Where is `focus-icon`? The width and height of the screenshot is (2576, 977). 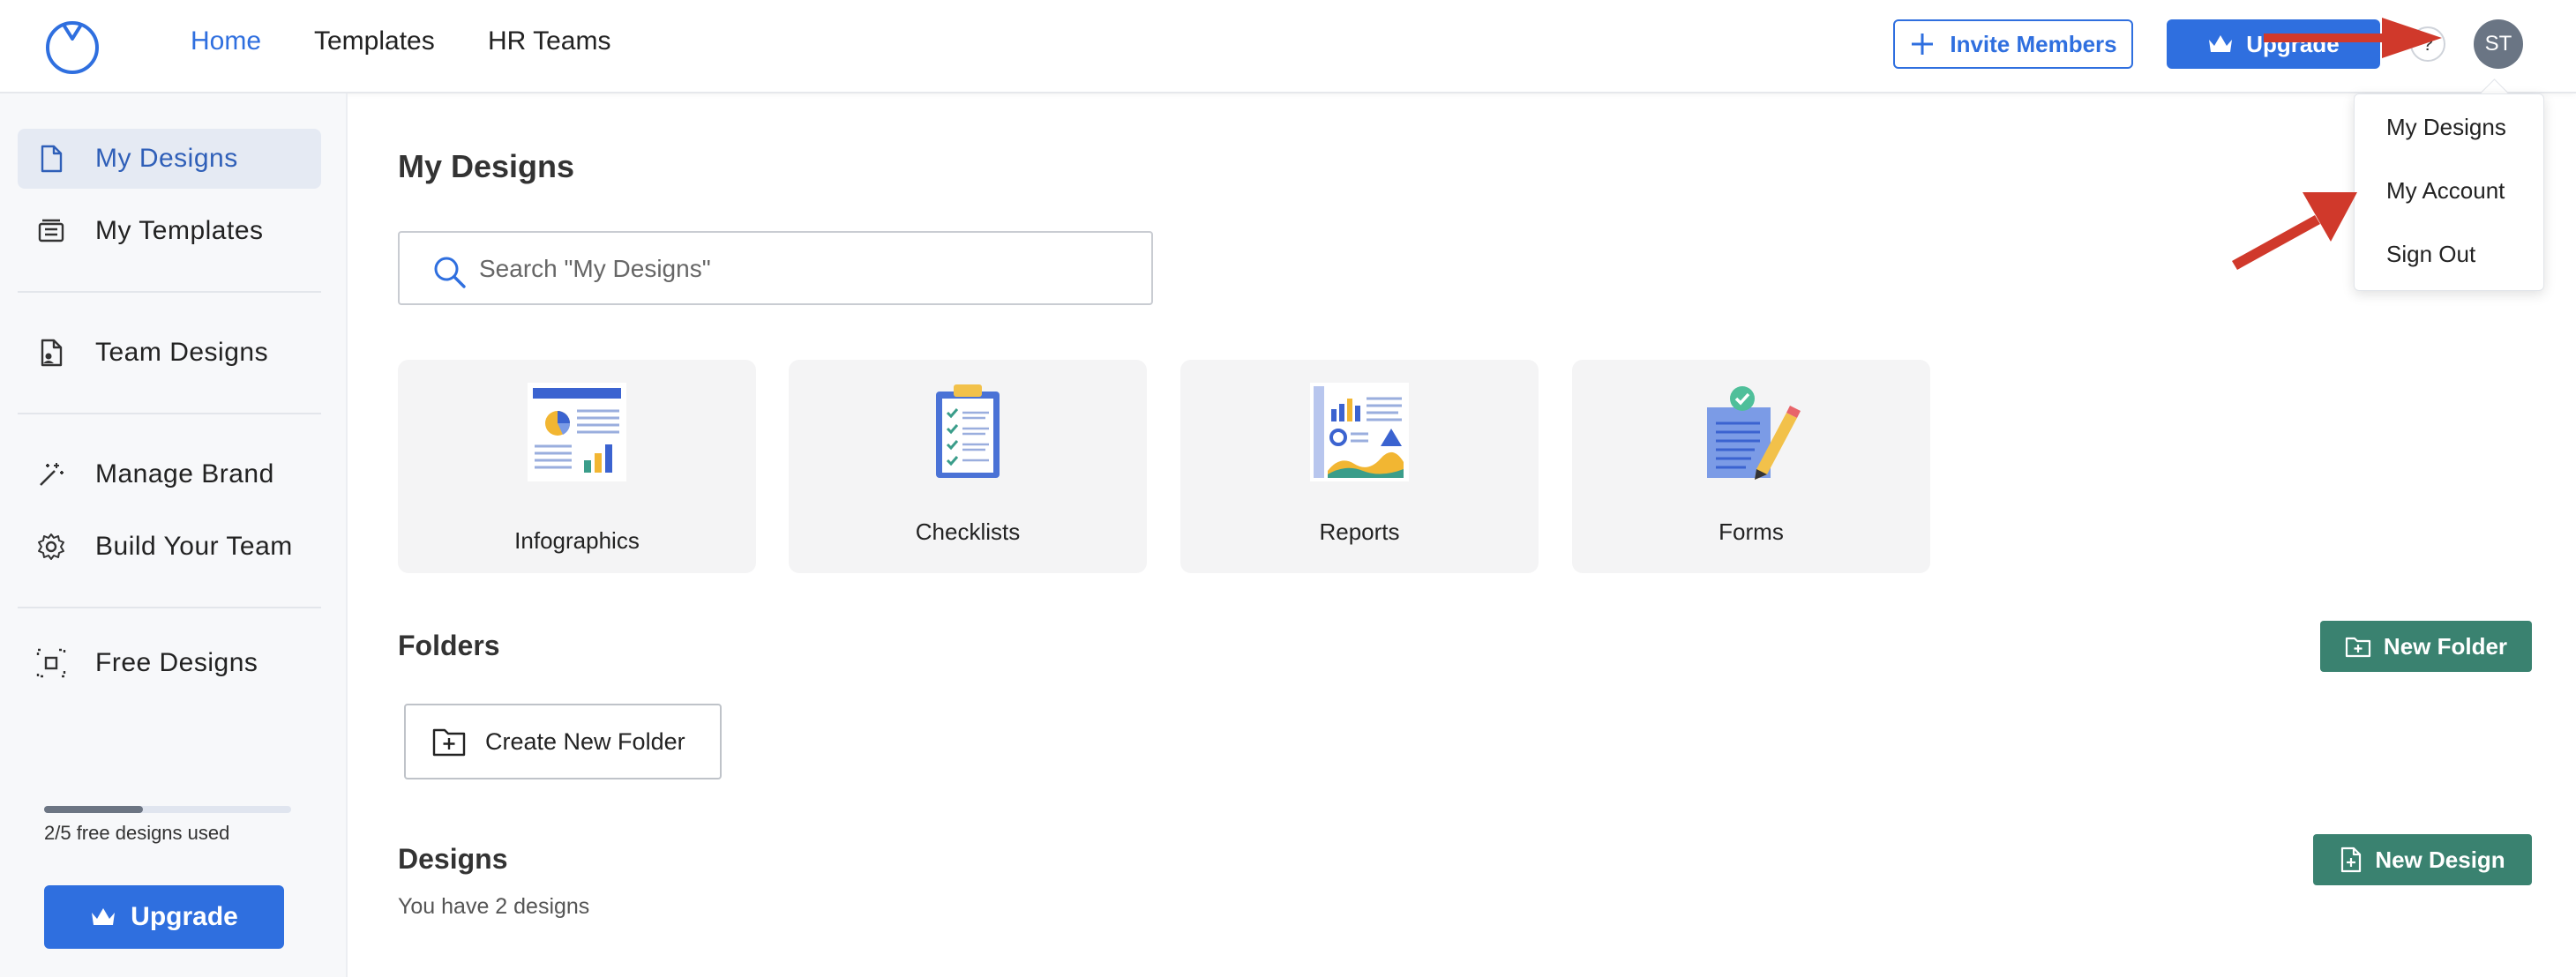 focus-icon is located at coordinates (52, 663).